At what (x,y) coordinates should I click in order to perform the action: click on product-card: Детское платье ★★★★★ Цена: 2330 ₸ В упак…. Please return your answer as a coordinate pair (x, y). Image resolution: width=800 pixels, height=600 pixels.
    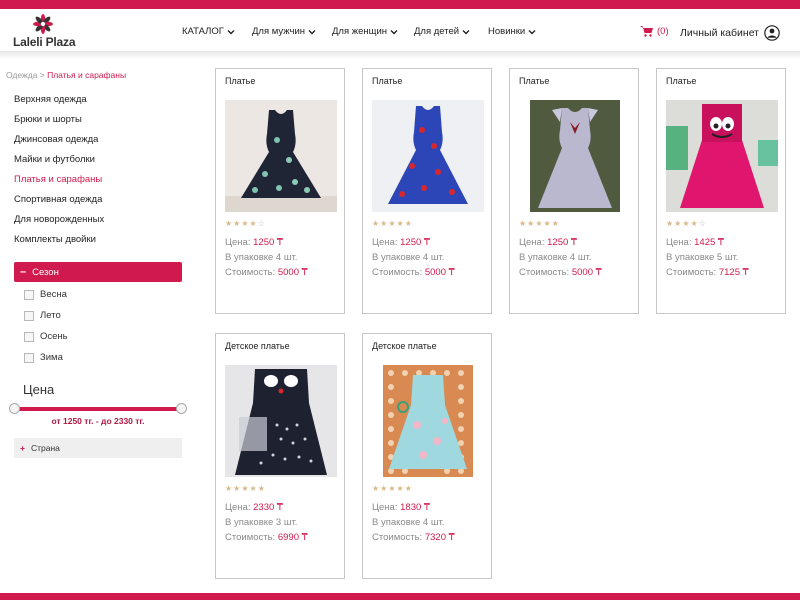
    Looking at the image, I should click on (280, 456).